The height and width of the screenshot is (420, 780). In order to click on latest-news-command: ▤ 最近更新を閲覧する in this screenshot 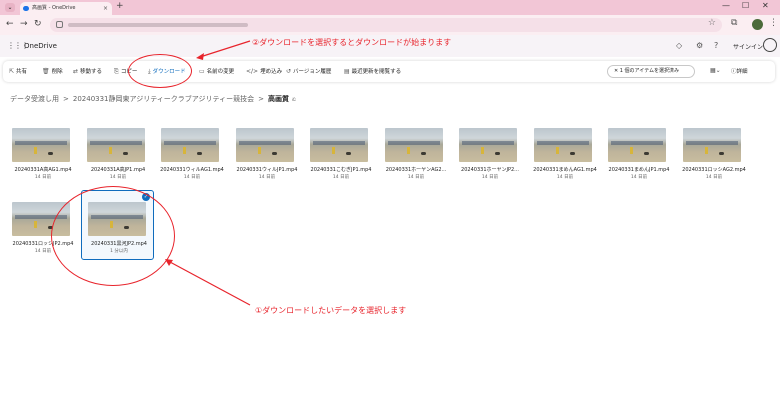, I will do `click(372, 71)`.